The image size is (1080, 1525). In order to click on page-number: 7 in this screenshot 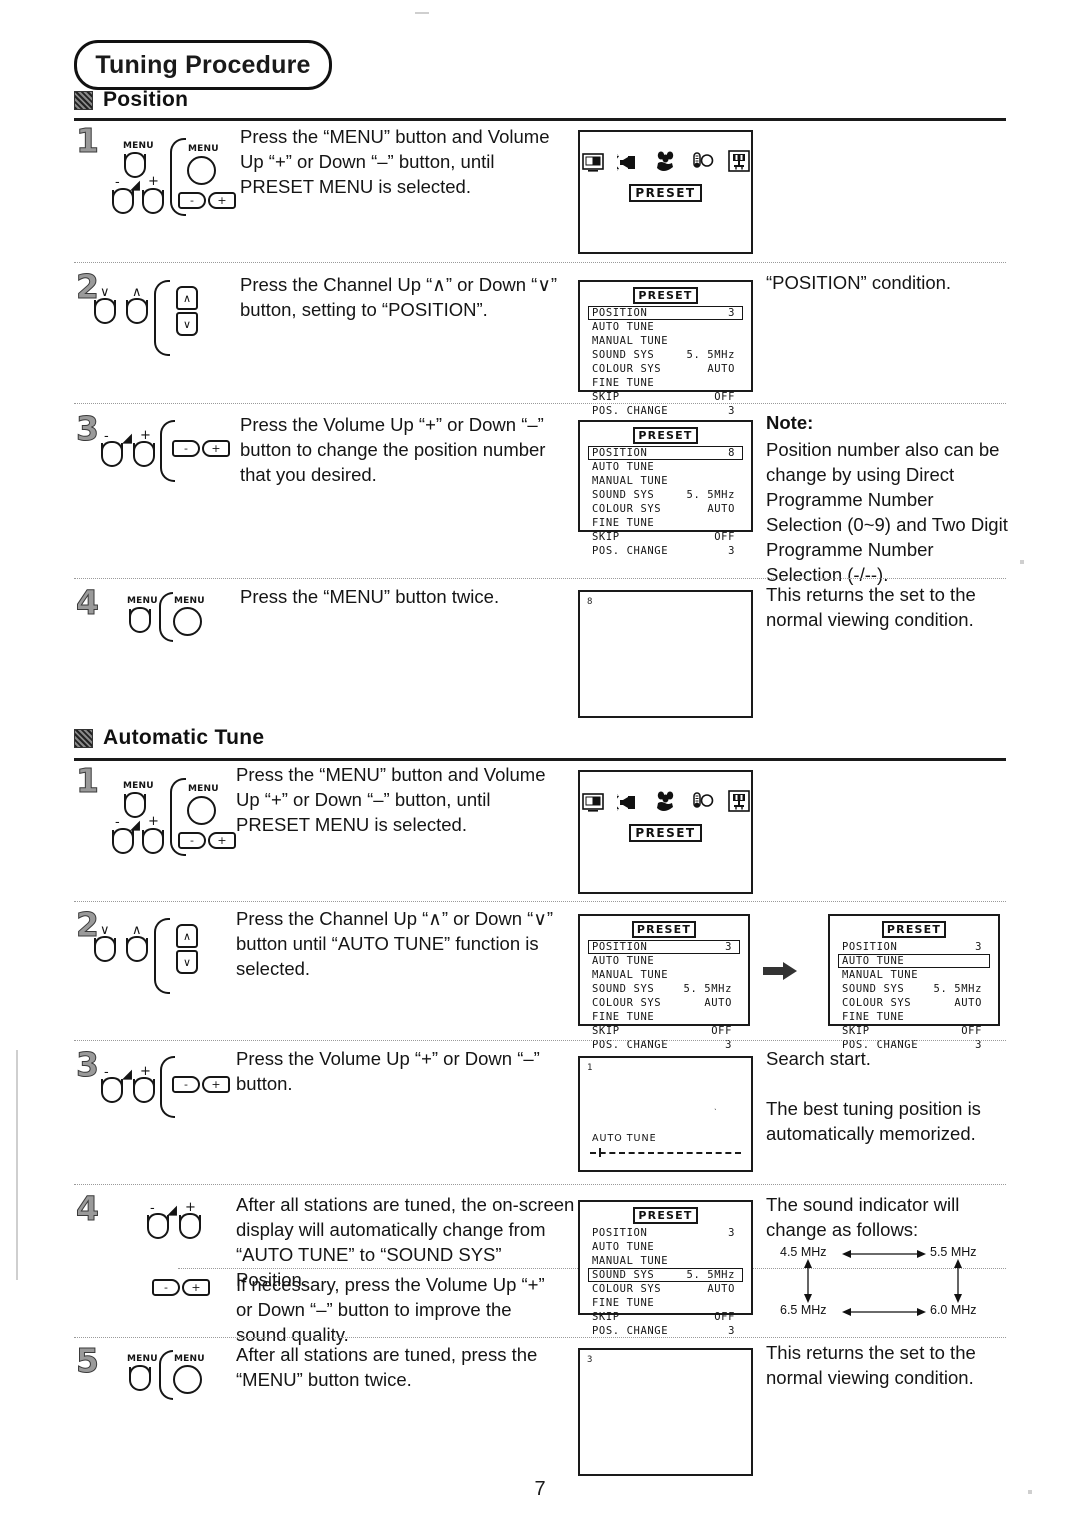, I will do `click(540, 1489)`.